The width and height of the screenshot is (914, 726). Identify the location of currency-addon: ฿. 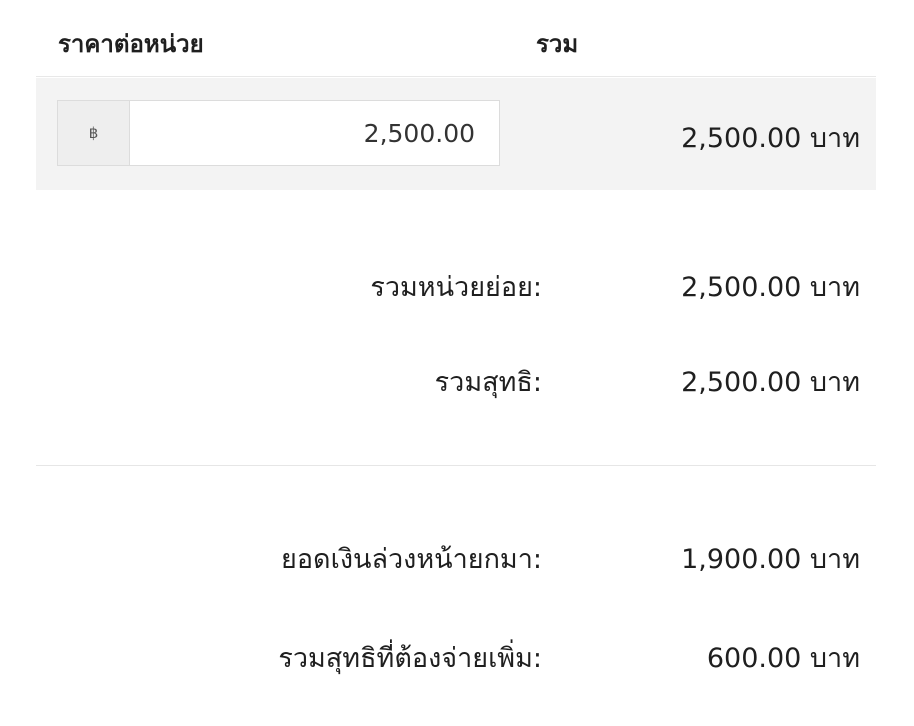
(94, 133).